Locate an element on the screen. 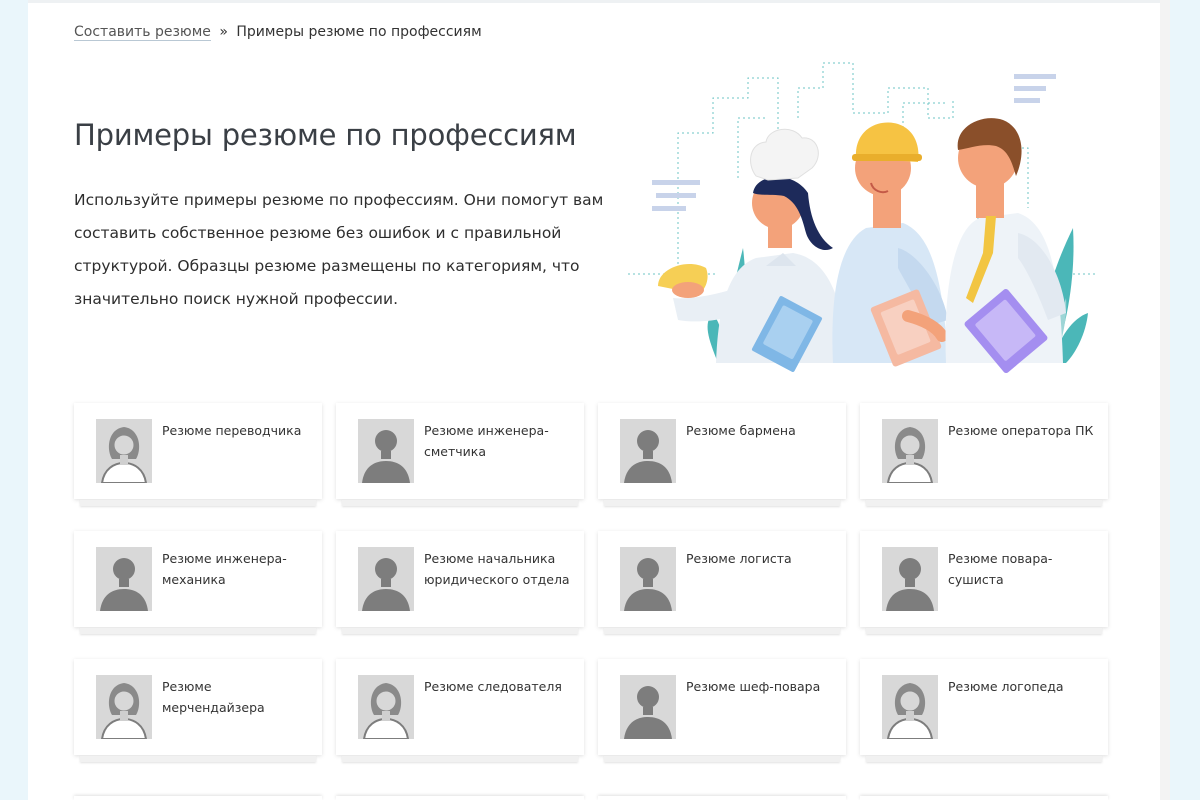 The height and width of the screenshot is (800, 1200). resume-card-label: Резюме начальника юридического отдела is located at coordinates (499, 569).